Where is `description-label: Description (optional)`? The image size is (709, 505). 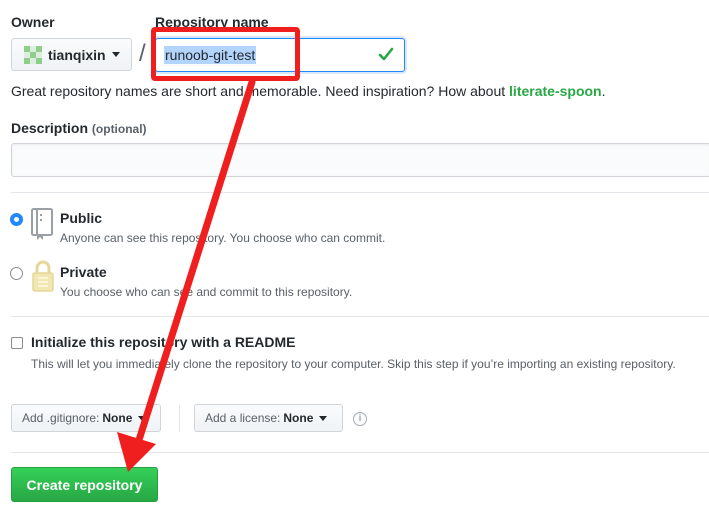 description-label: Description (optional) is located at coordinates (79, 128).